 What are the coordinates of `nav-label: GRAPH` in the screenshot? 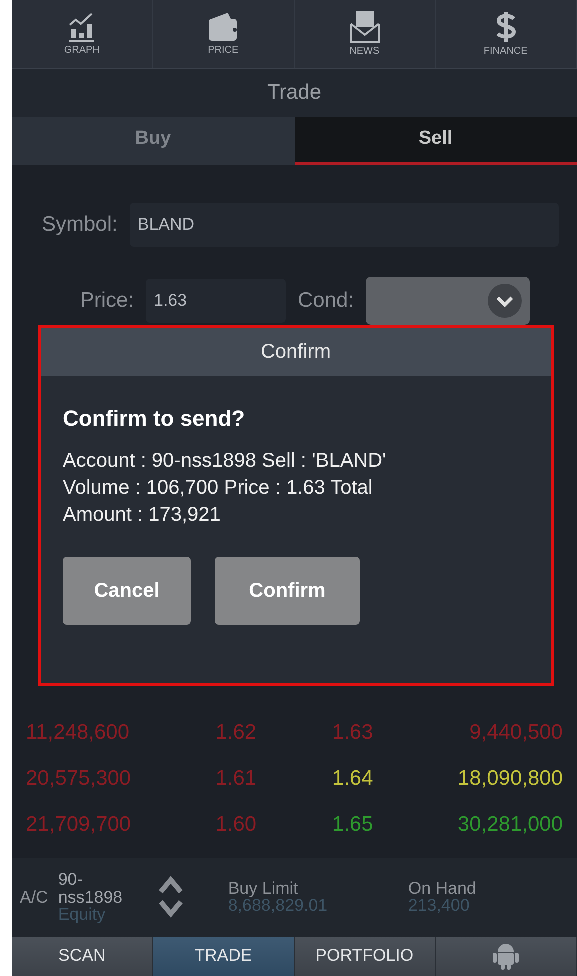 It's located at (82, 50).